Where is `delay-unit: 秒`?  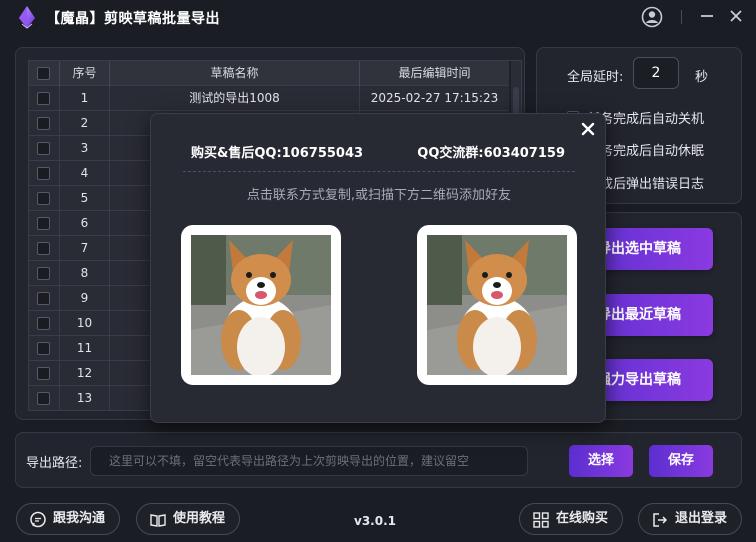 delay-unit: 秒 is located at coordinates (702, 77).